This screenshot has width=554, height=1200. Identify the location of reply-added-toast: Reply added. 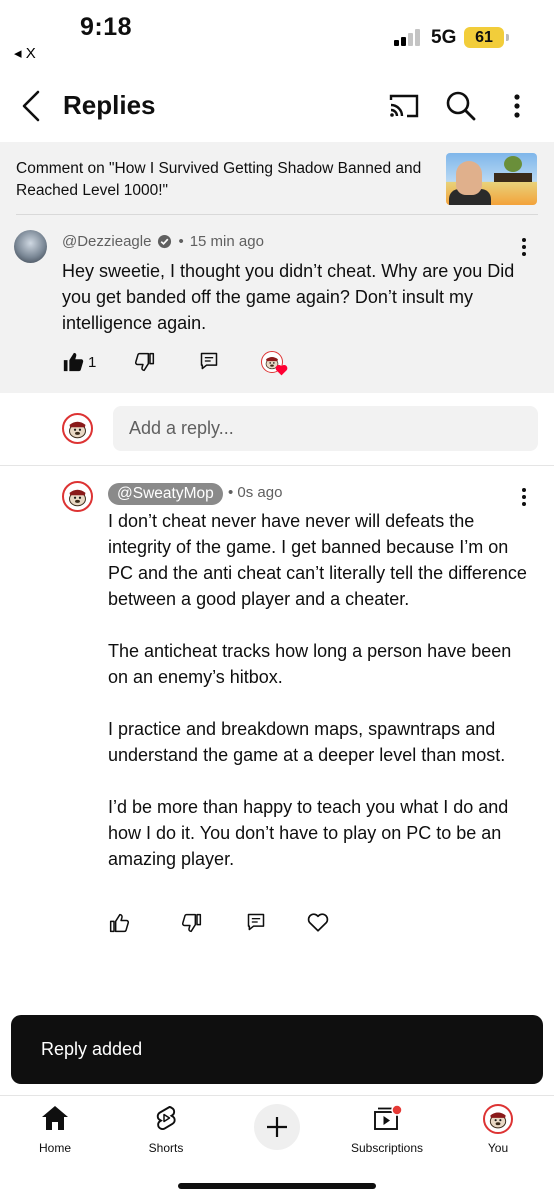
(277, 1049).